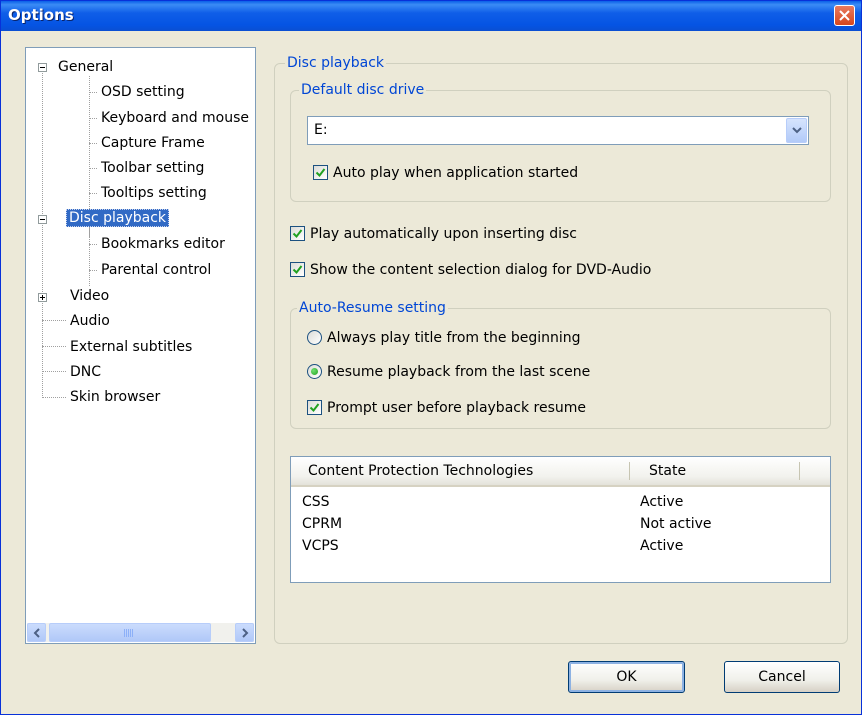 This screenshot has height=715, width=862. Describe the element at coordinates (320, 546) in the screenshot. I see `table-cell: VCPS` at that location.